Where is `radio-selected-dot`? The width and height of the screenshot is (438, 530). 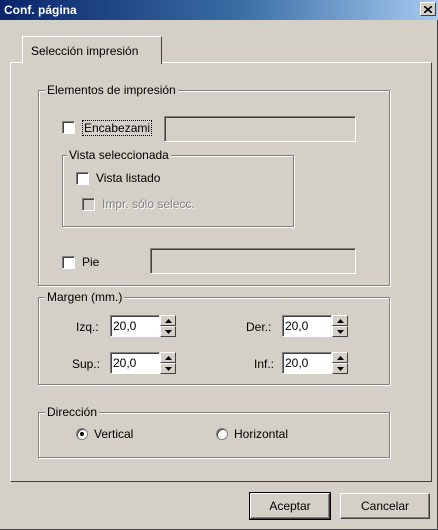
radio-selected-dot is located at coordinates (82, 434).